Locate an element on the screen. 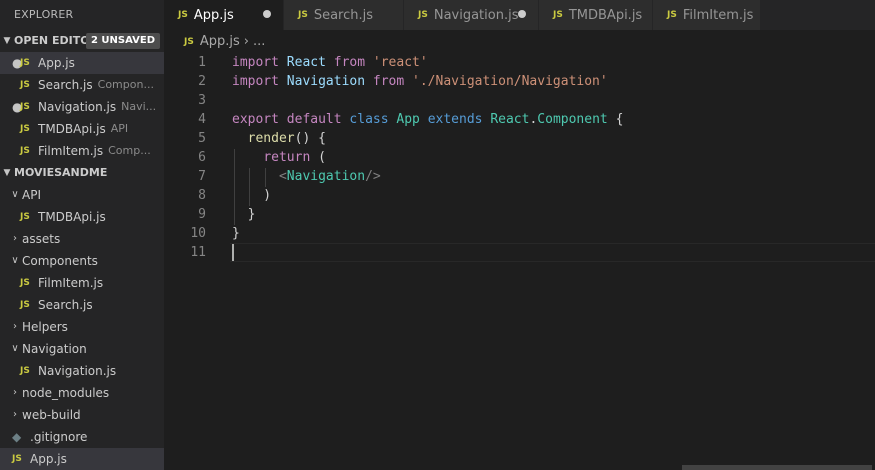 This screenshot has width=875, height=470. code-token: './Navigation/Navigation' is located at coordinates (510, 81).